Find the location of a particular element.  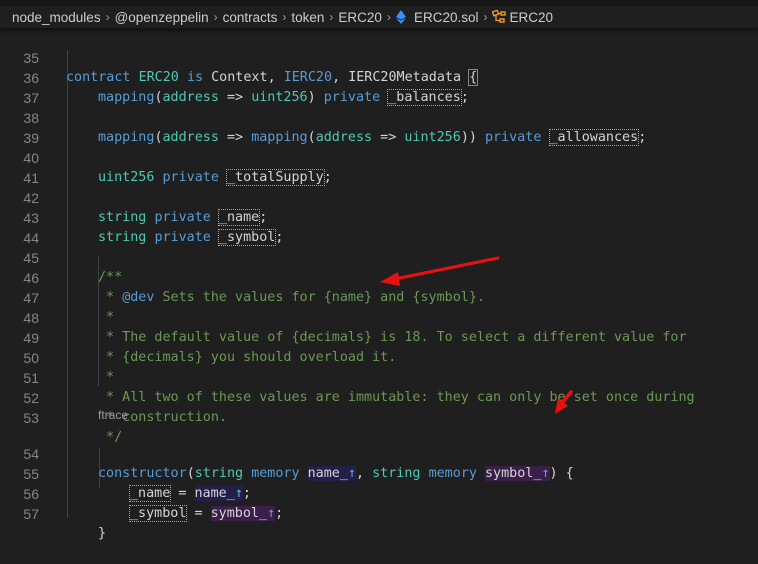

code-line: 50 * is located at coordinates (379, 356).